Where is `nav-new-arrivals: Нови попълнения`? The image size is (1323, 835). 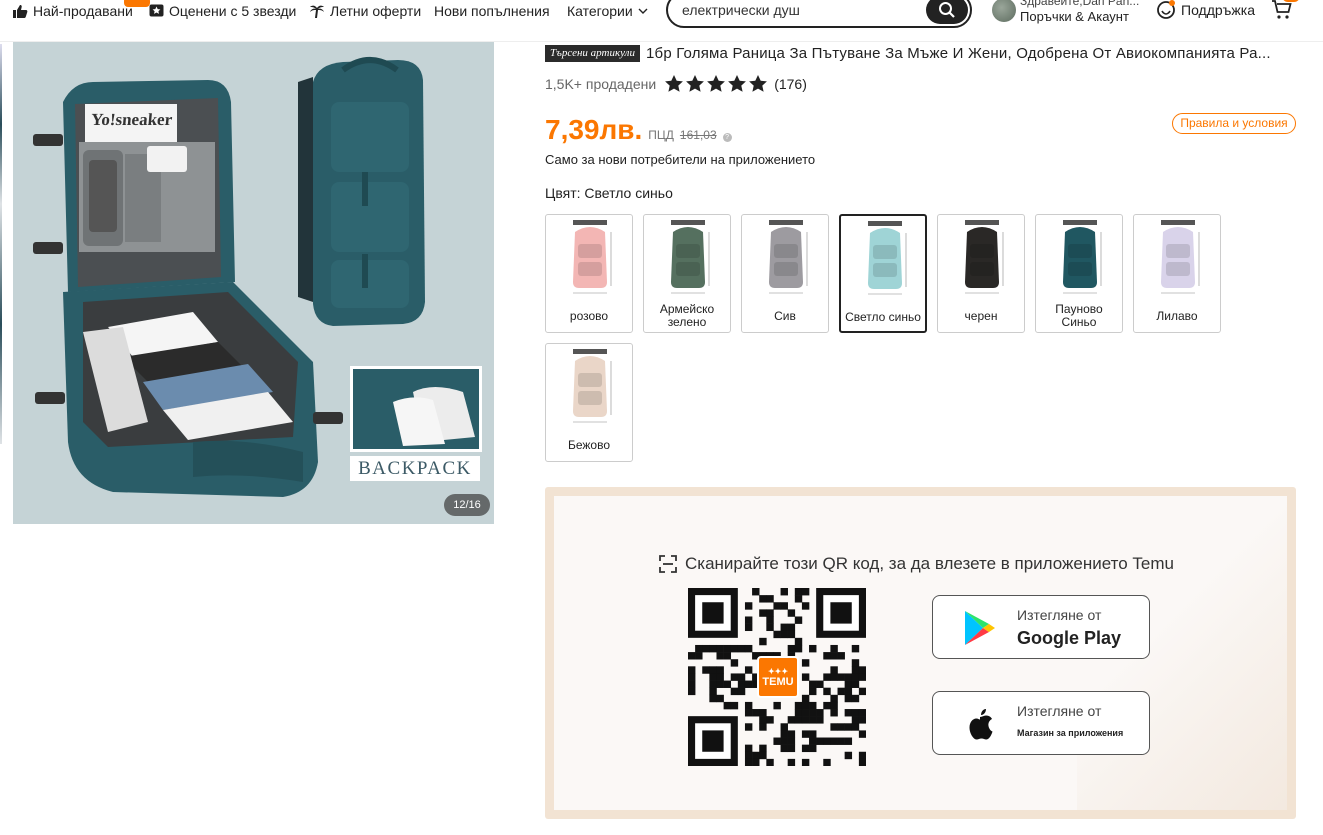
nav-new-arrivals: Нови попълнения is located at coordinates (492, 11).